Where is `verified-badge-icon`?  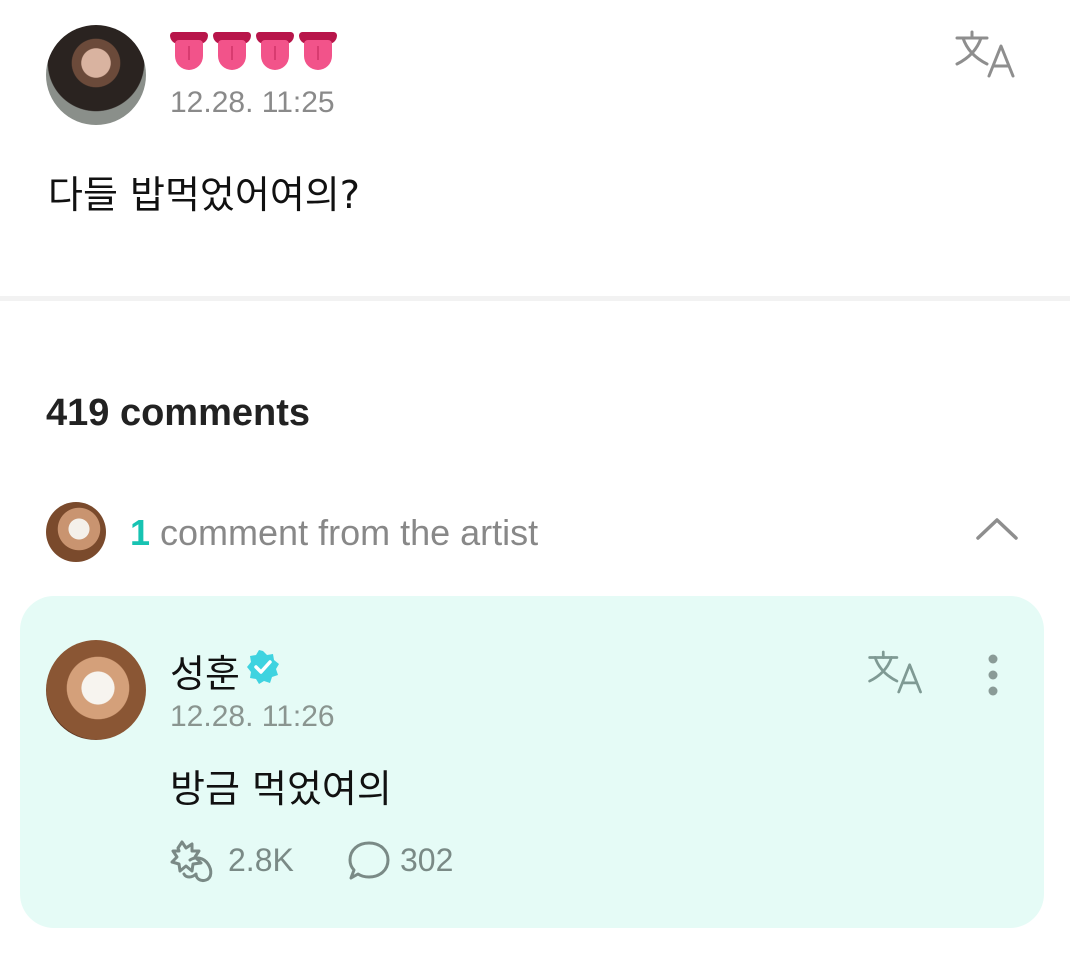 verified-badge-icon is located at coordinates (263, 667).